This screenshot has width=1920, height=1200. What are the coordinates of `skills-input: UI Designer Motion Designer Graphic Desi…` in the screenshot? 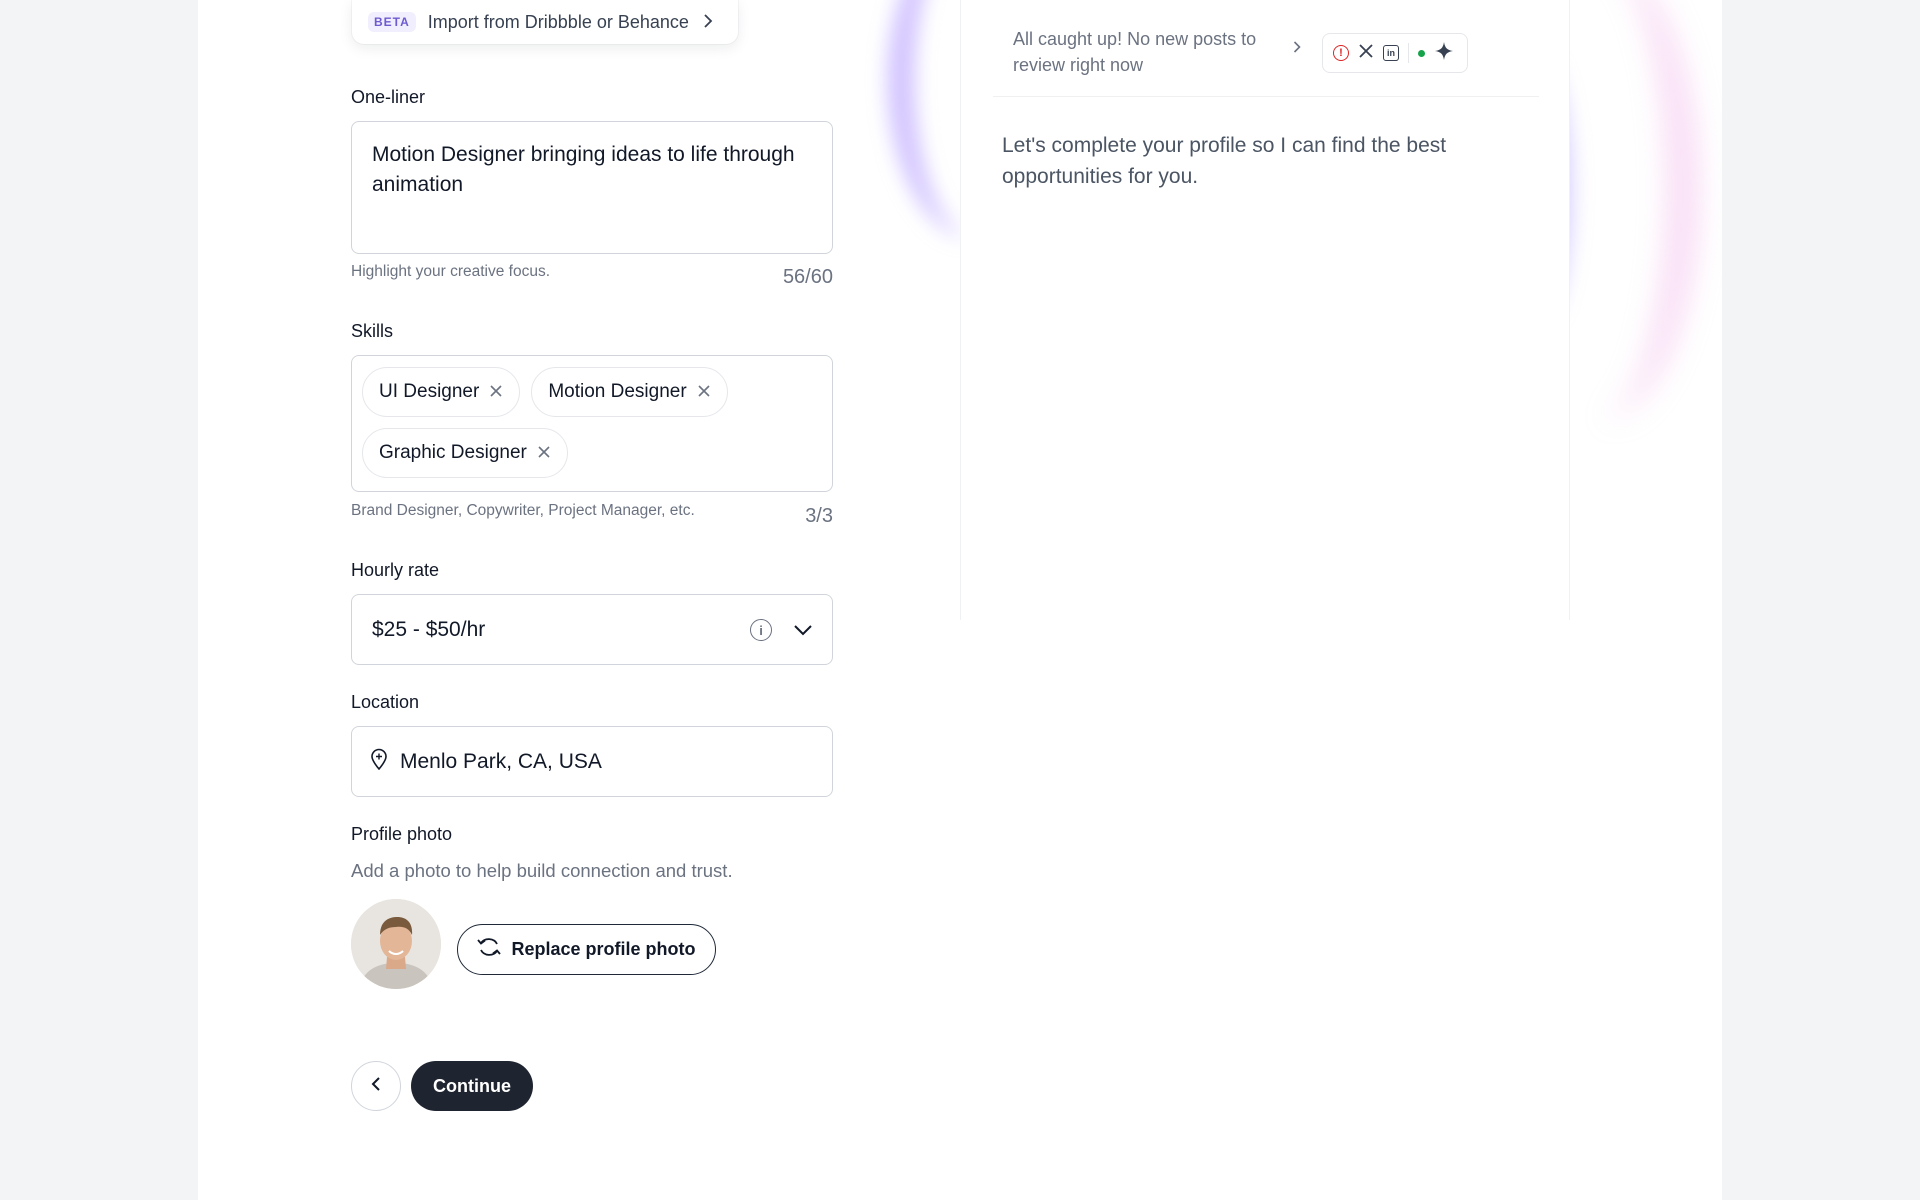 It's located at (592, 423).